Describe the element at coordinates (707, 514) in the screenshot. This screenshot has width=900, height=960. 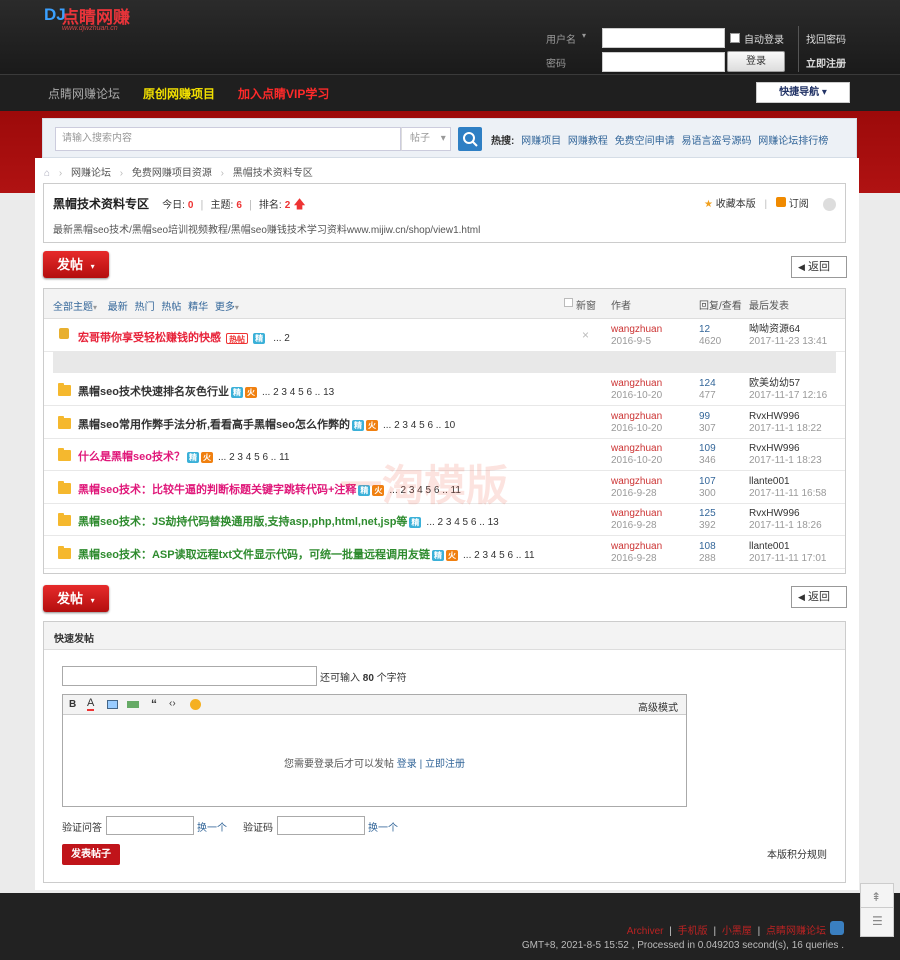
I see `reply-count: 125` at that location.